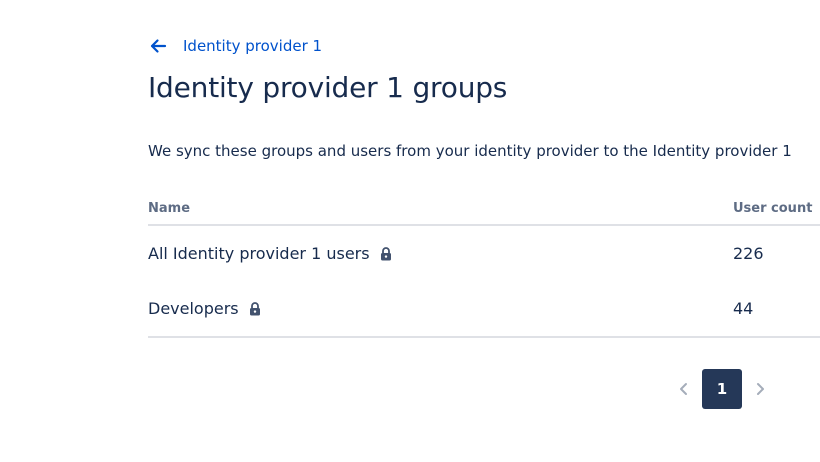 The image size is (820, 462). I want to click on group-name-cell: All Identity provider 1 users, so click(270, 254).